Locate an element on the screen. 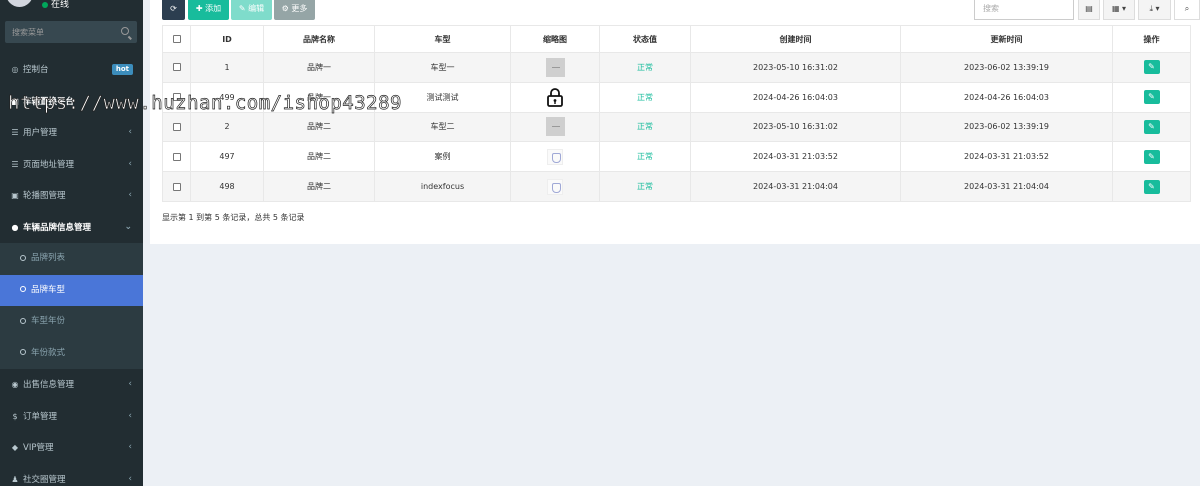  created-cell: 2024-03-31 21:04:04 is located at coordinates (795, 186).